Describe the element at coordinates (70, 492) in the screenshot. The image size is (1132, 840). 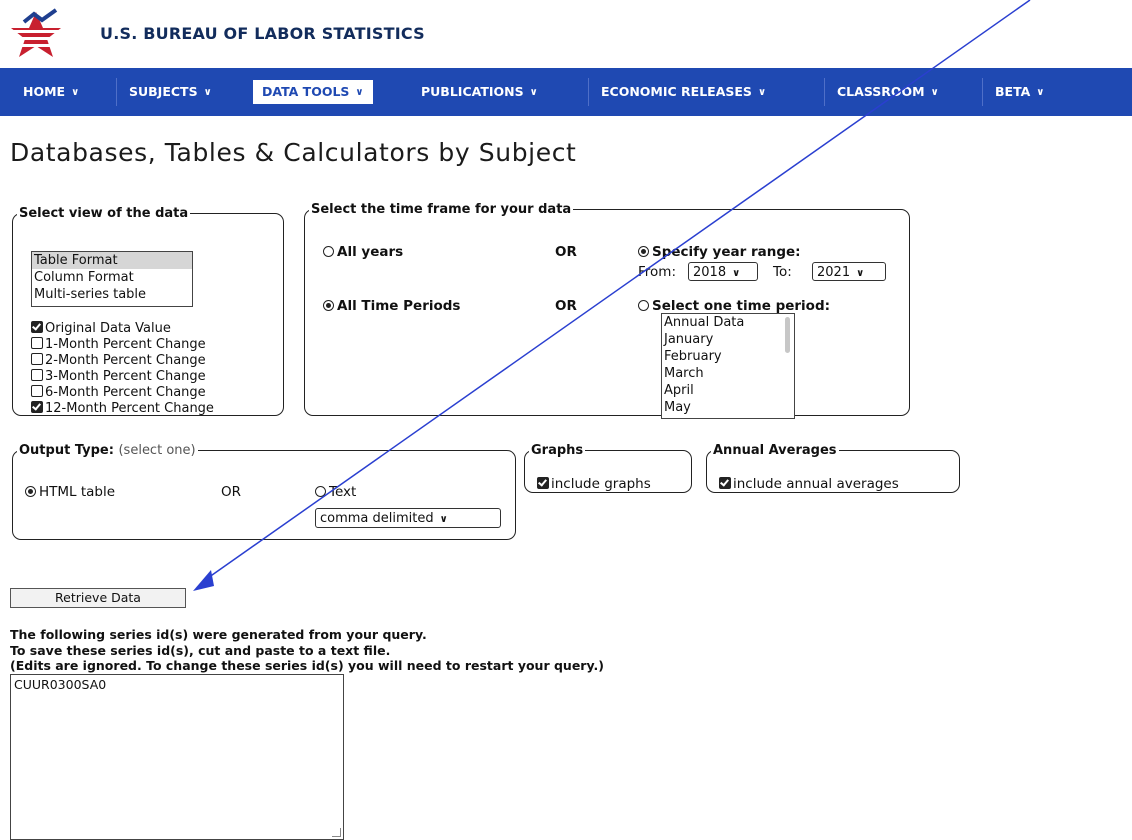
I see `html-table-option: HTML table` at that location.